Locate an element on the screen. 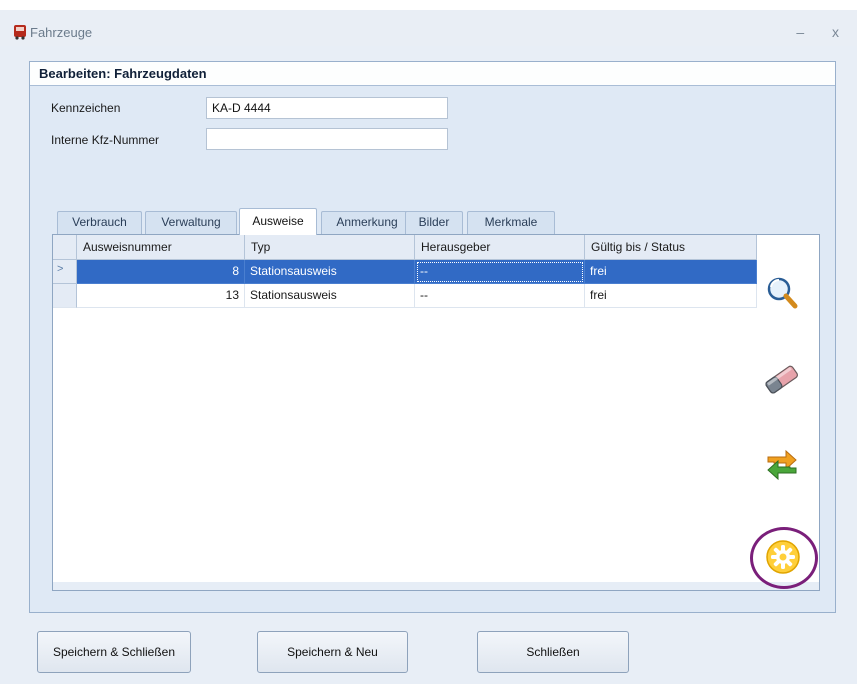  row-indicator is located at coordinates (65, 296).